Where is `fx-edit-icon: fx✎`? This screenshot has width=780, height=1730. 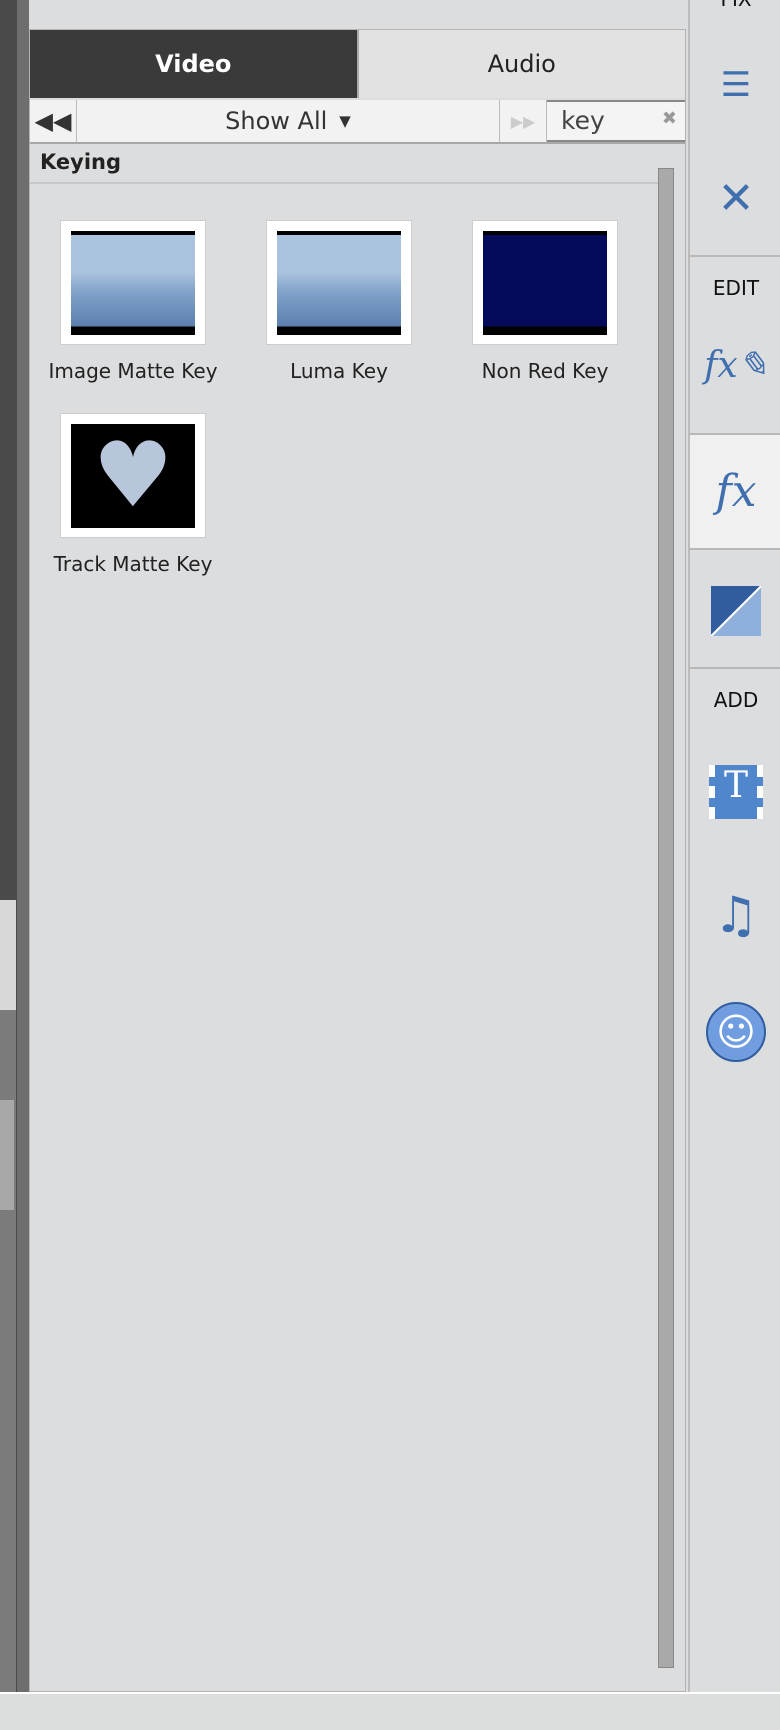 fx-edit-icon: fx✎ is located at coordinates (735, 365).